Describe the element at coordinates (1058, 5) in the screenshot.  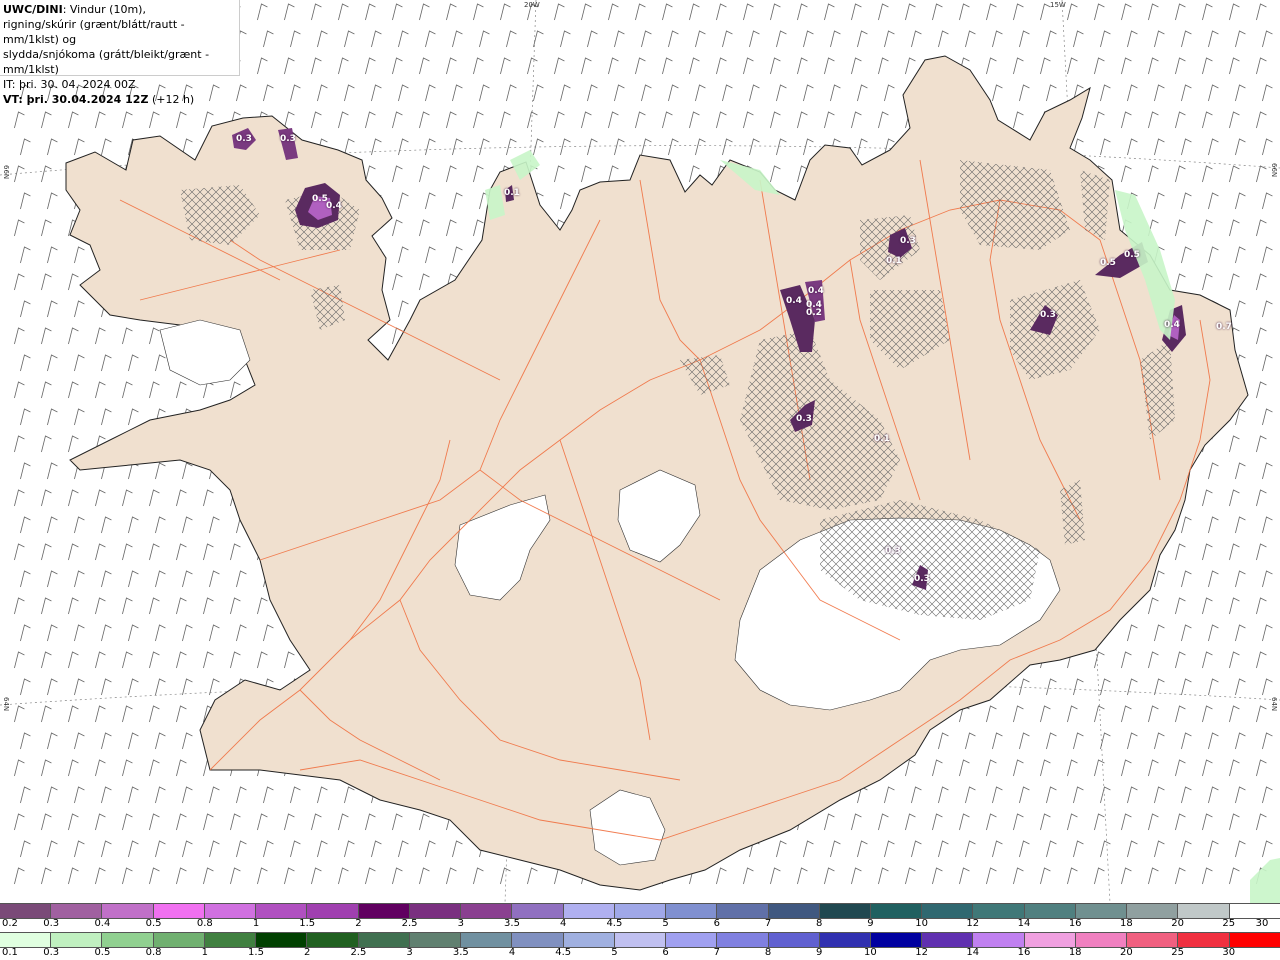
I see `lon-label-15w: 15W` at that location.